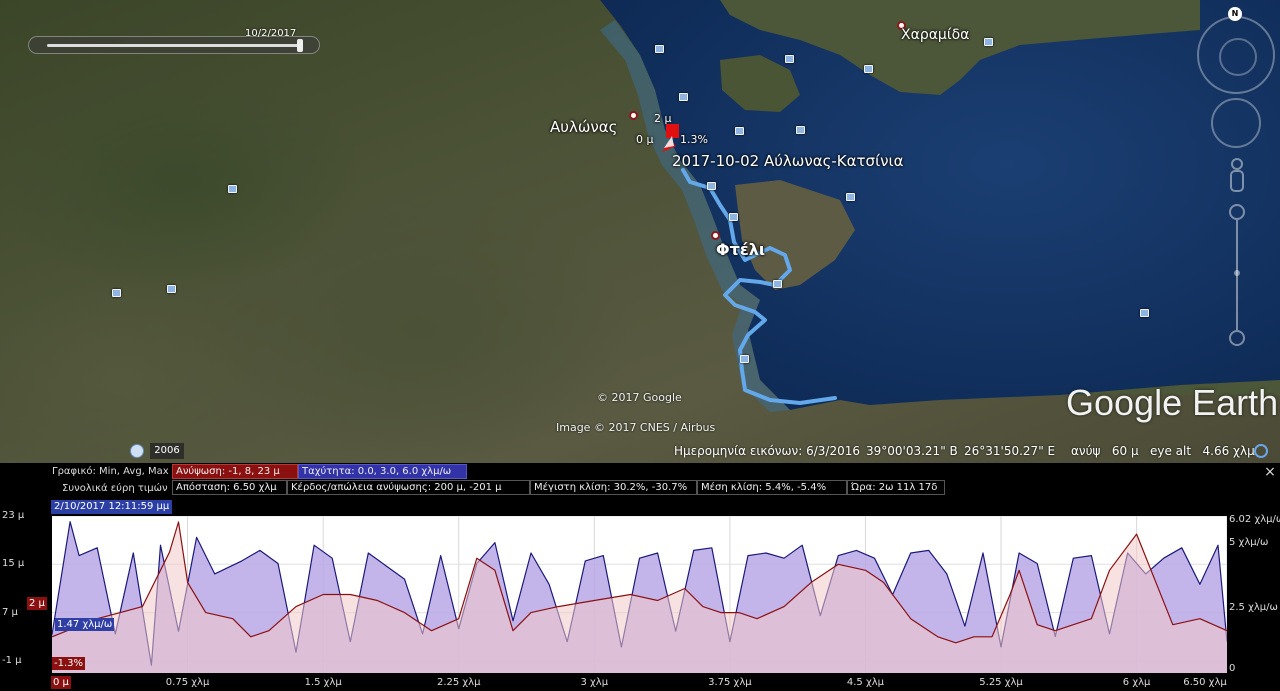  I want to click on x-tick-label: 5.25 χλμ, so click(1001, 682).